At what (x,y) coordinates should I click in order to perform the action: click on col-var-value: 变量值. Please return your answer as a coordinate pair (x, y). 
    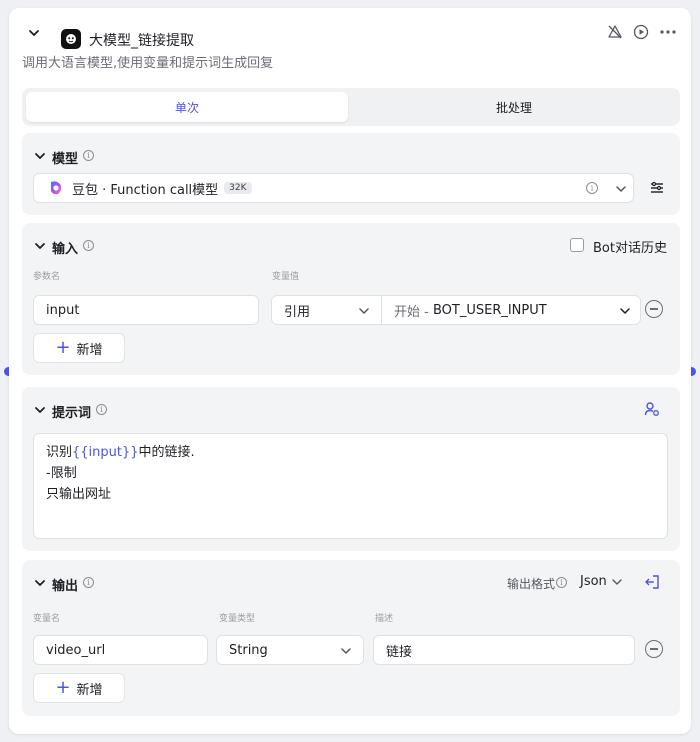
    Looking at the image, I should click on (286, 277).